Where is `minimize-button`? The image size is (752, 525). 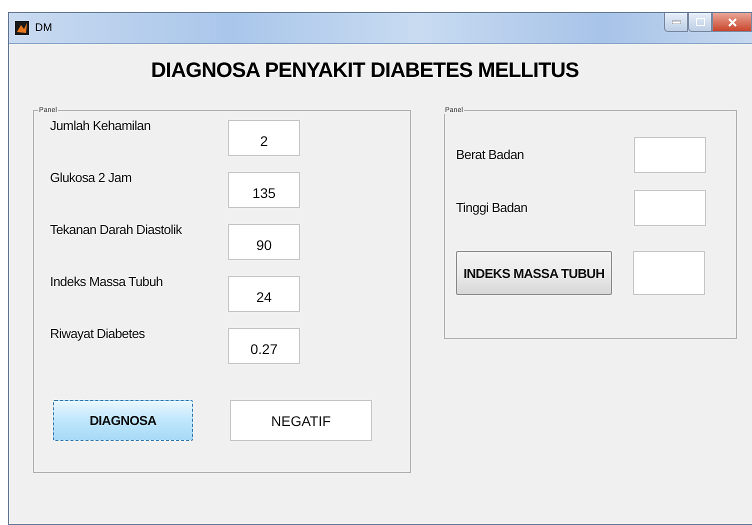 minimize-button is located at coordinates (676, 22).